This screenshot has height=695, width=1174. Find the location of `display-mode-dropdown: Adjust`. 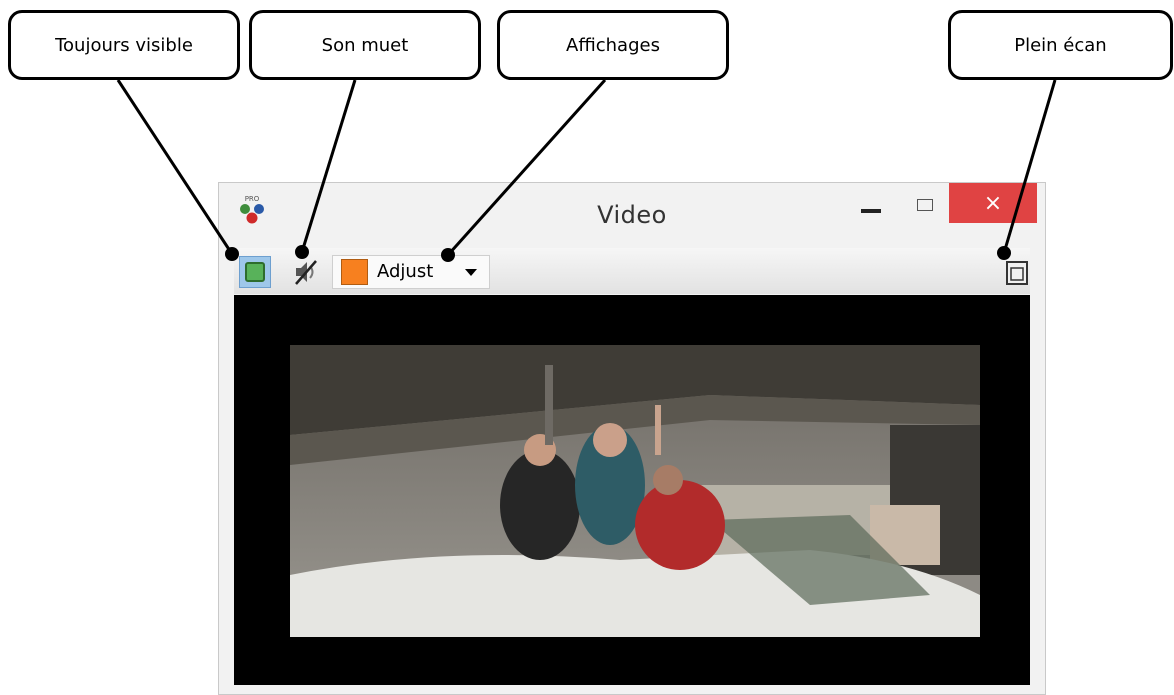

display-mode-dropdown: Adjust is located at coordinates (411, 272).